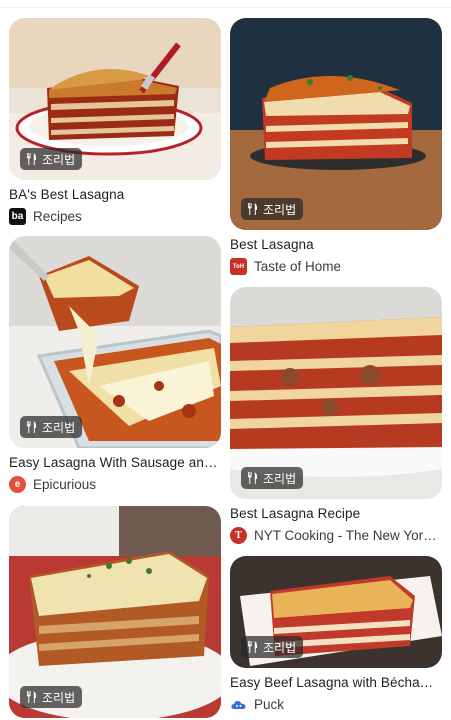 Image resolution: width=451 pixels, height=720 pixels. I want to click on result-title: BA's Best Lasagna, so click(115, 194).